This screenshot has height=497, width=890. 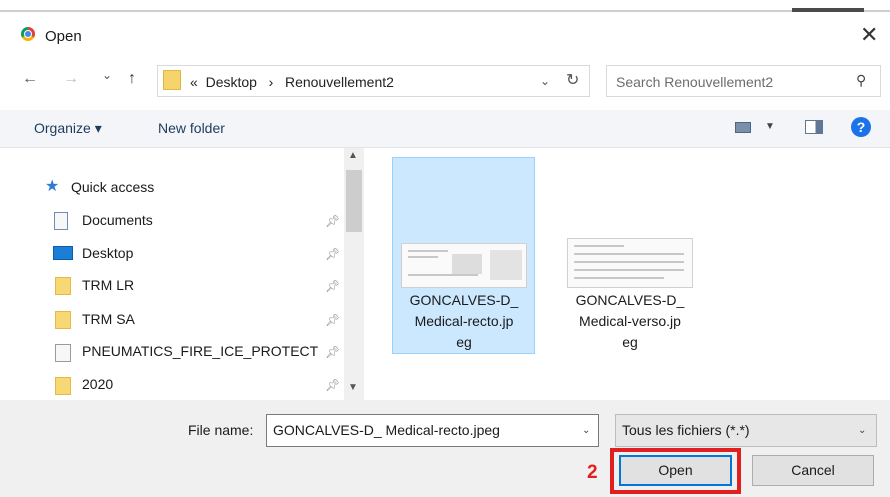 I want to click on file-name-label: File name:, so click(x=221, y=430).